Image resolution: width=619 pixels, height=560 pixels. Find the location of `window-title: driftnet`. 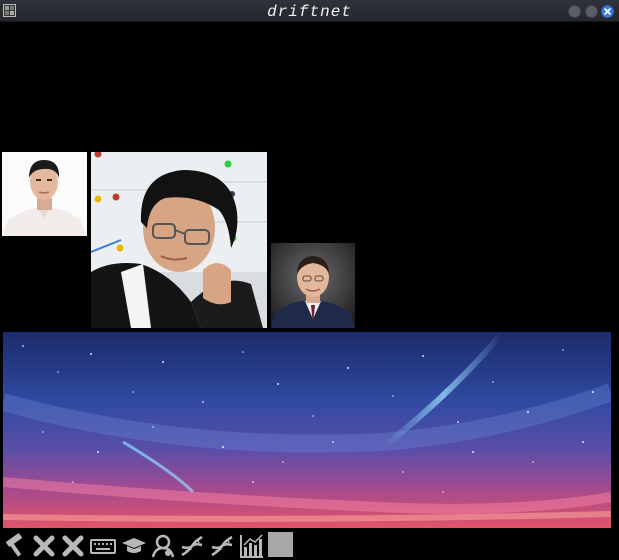

window-title: driftnet is located at coordinates (309, 12).